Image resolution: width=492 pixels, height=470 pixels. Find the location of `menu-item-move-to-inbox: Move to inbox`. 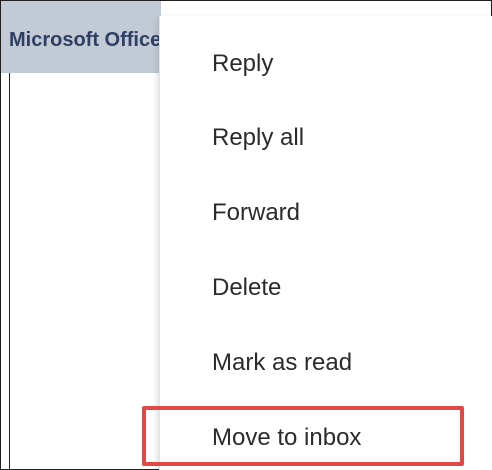

menu-item-move-to-inbox: Move to inbox is located at coordinates (320, 438).